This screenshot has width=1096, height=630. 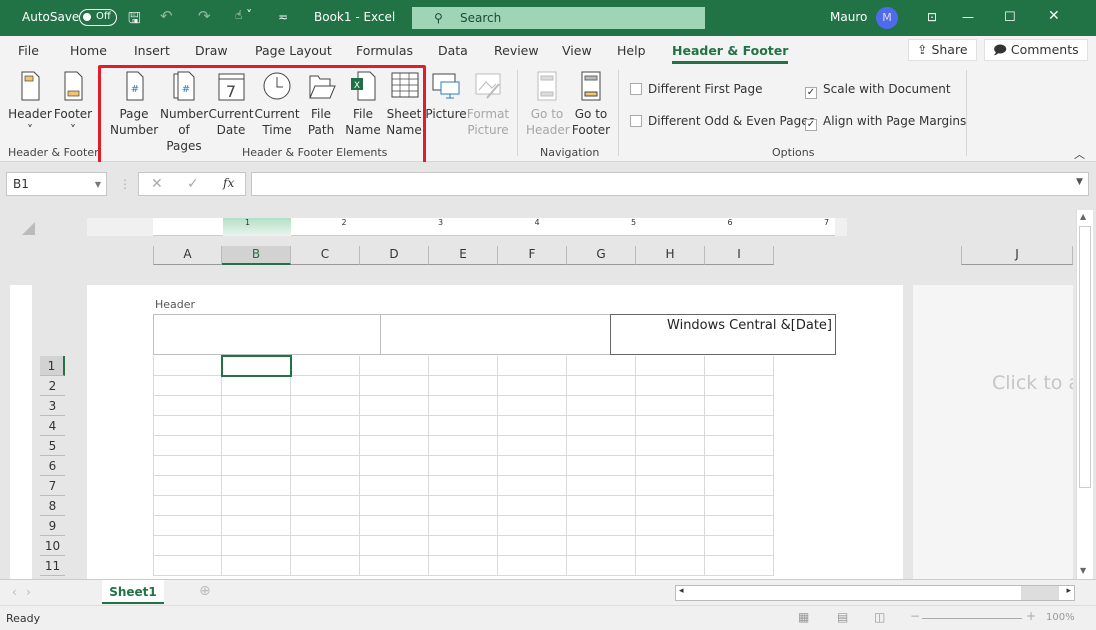 What do you see at coordinates (187, 466) in the screenshot?
I see `cell-A6` at bounding box center [187, 466].